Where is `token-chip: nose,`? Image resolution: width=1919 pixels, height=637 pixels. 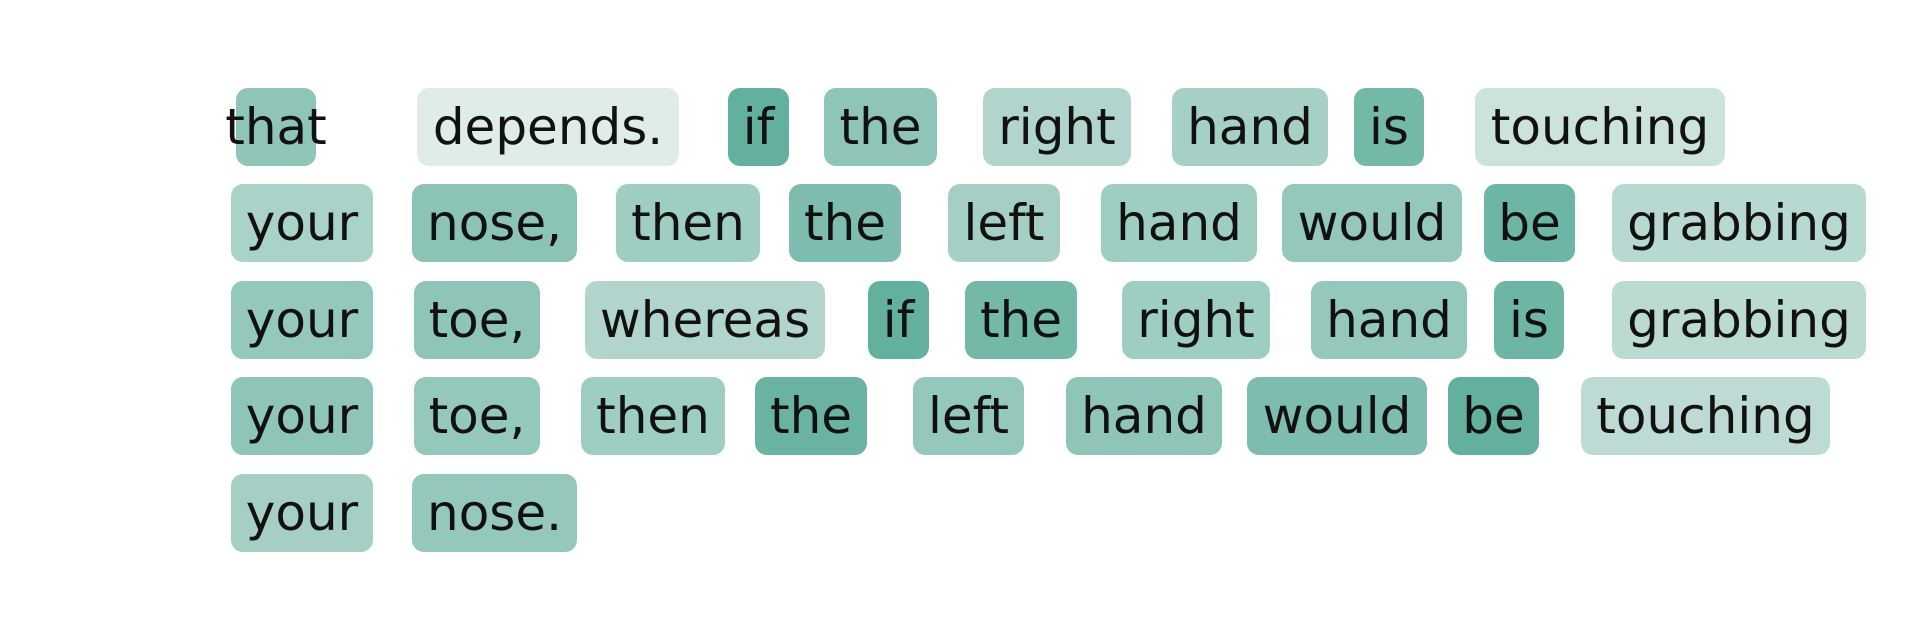 token-chip: nose, is located at coordinates (494, 223).